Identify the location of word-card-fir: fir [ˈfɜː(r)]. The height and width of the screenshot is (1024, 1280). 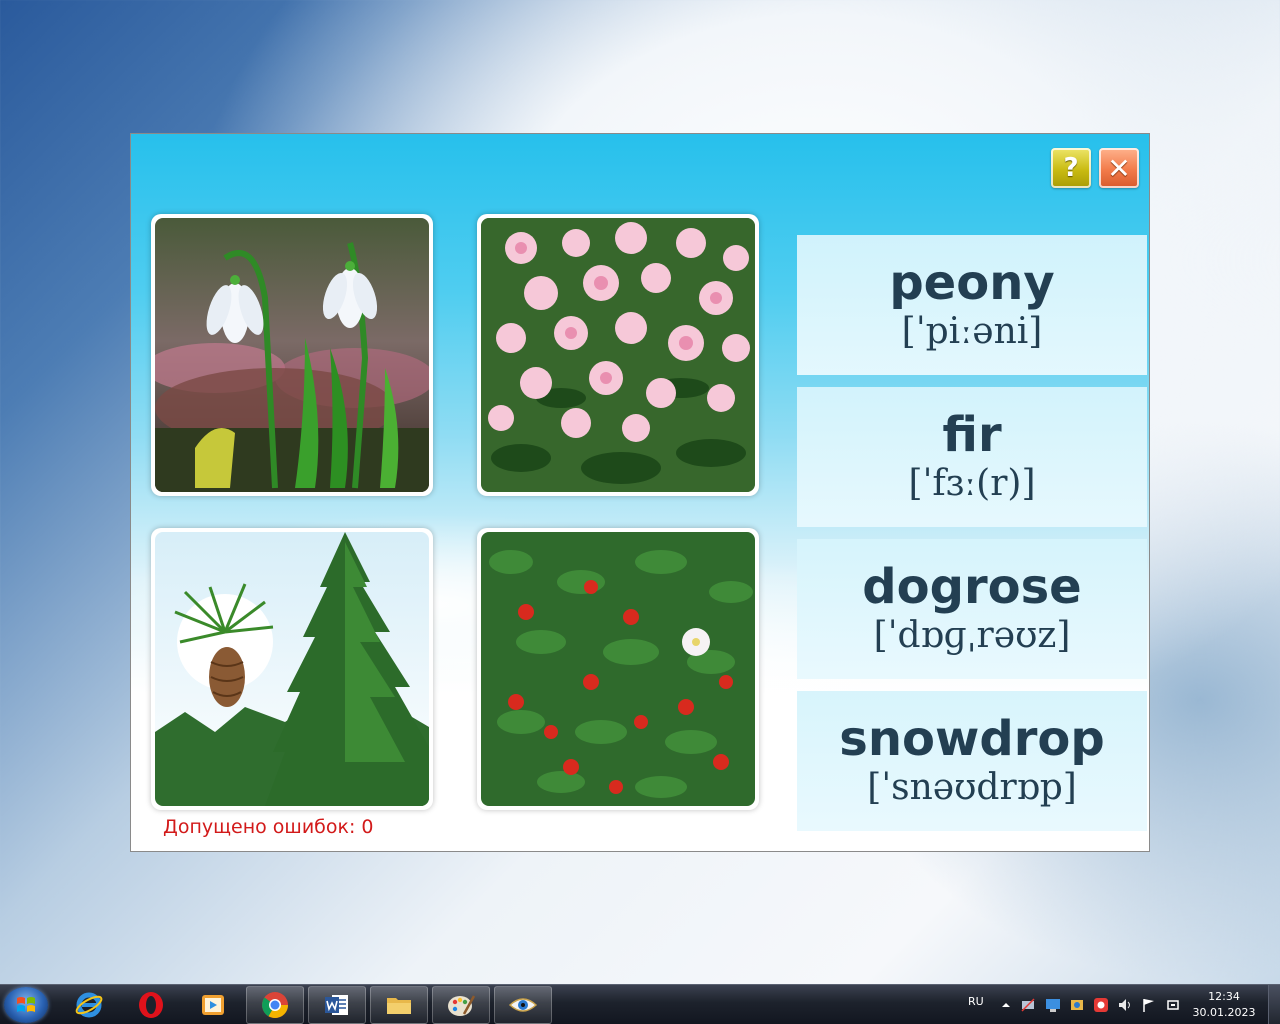
(972, 457).